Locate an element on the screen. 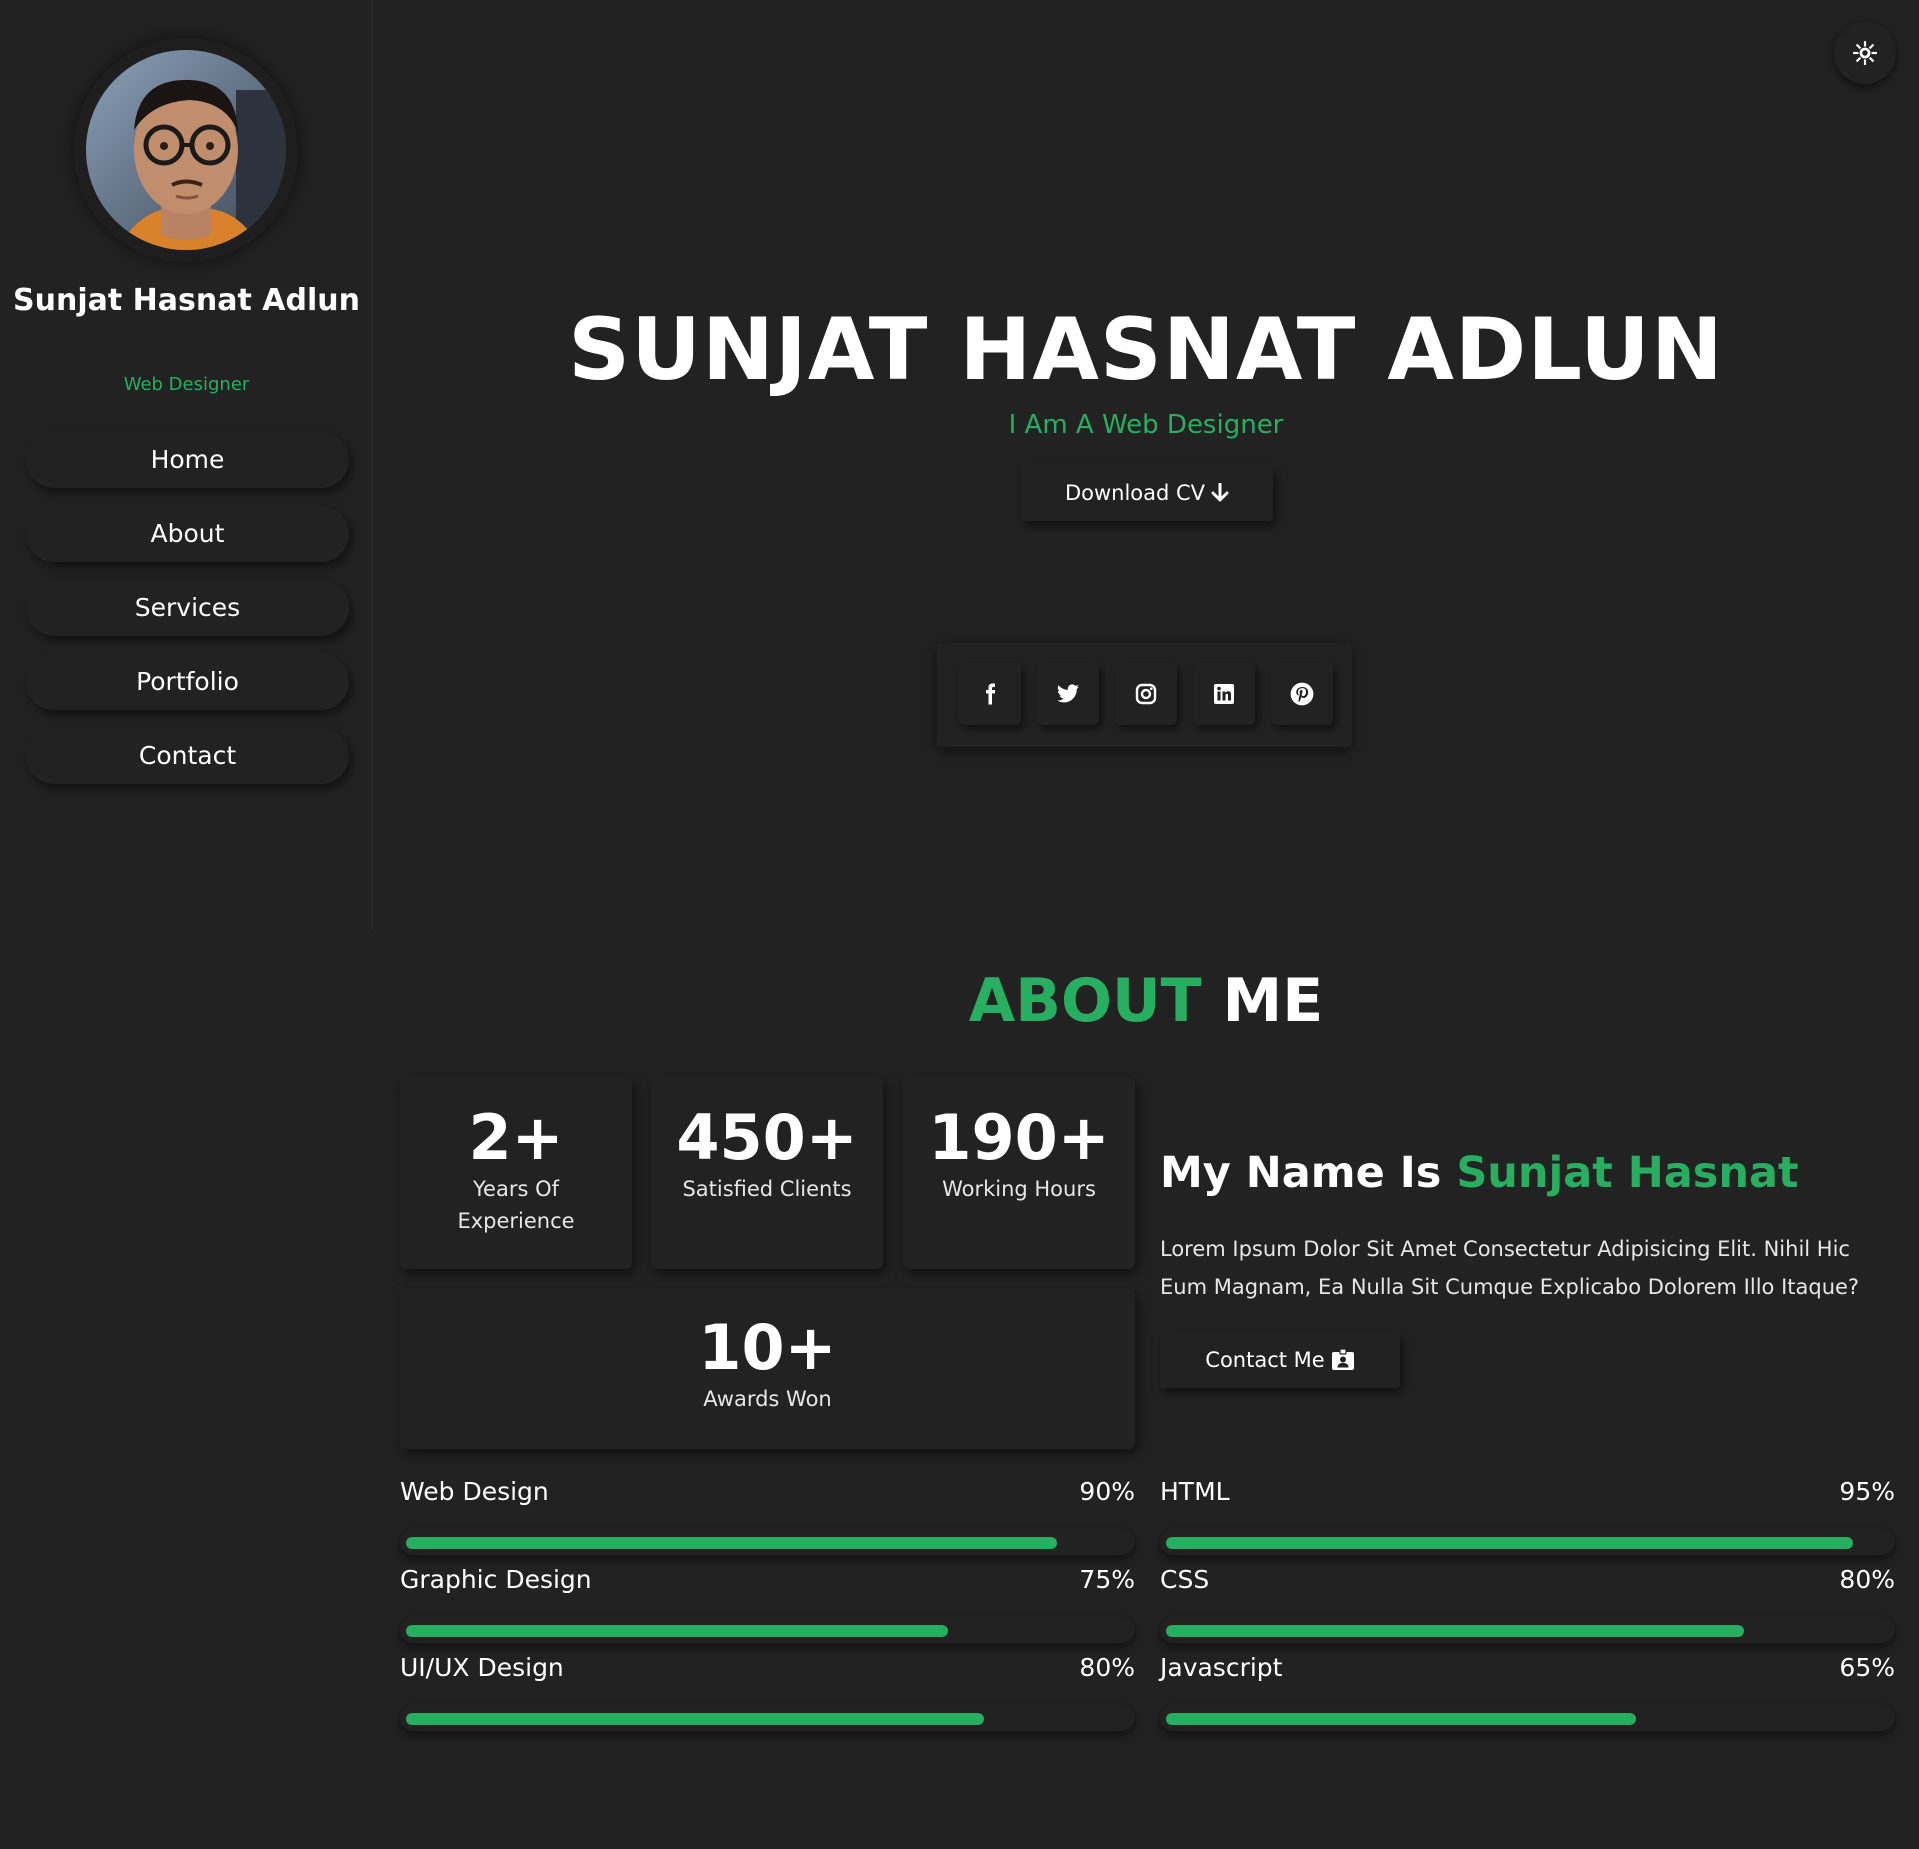  skill-name: Web Design is located at coordinates (474, 1491).